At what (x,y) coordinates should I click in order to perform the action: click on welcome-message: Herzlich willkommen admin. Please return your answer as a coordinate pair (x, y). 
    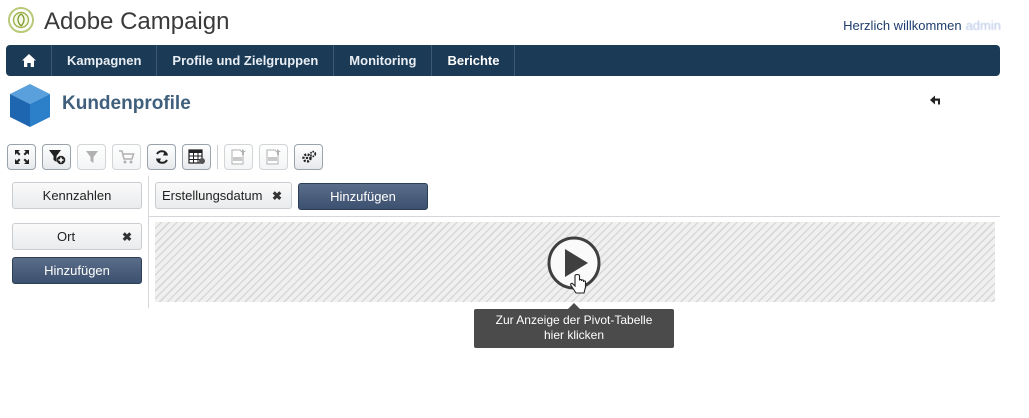
    Looking at the image, I should click on (922, 25).